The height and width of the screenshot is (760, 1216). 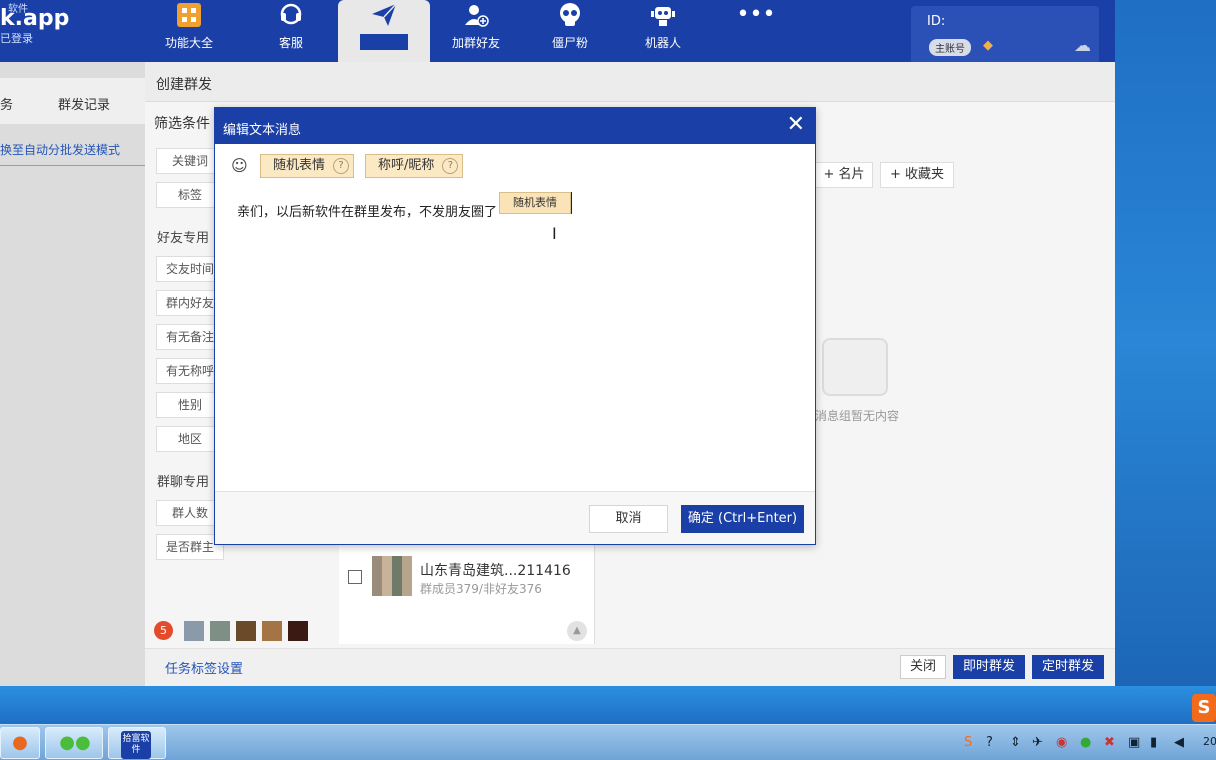 What do you see at coordinates (796, 125) in the screenshot?
I see `close-icon: ✕` at bounding box center [796, 125].